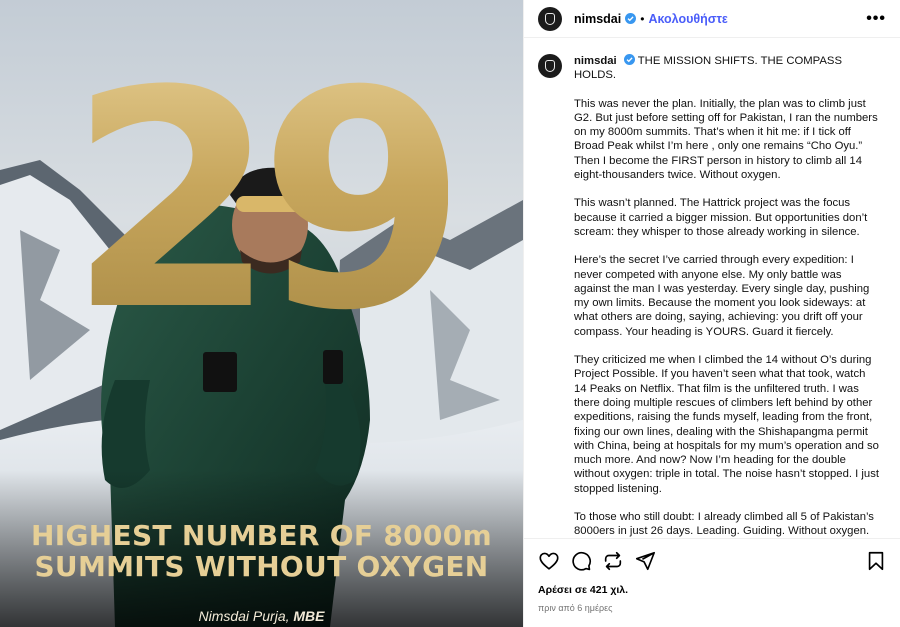 Image resolution: width=900 pixels, height=627 pixels. I want to click on likes-count: Αρέσει σε 421 χιλ., so click(712, 590).